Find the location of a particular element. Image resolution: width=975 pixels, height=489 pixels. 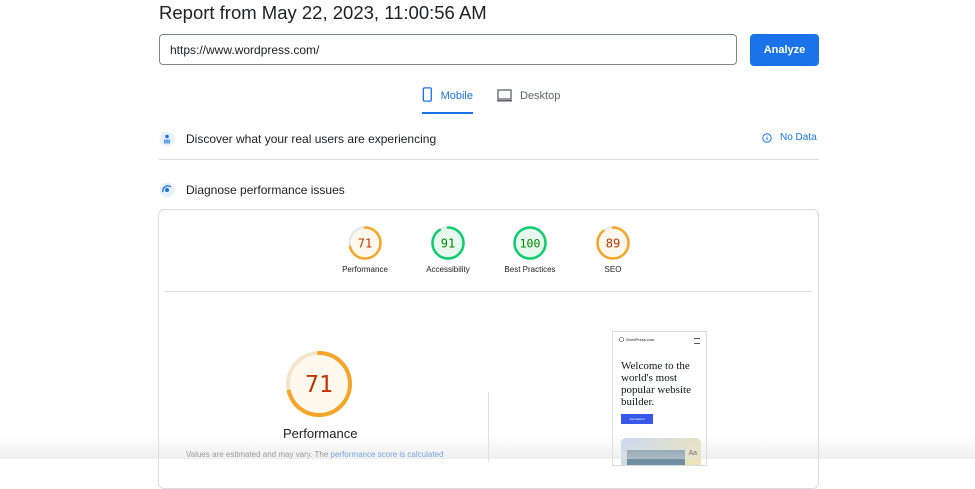

score-gauge-performance: 71 Performance is located at coordinates (365, 249).